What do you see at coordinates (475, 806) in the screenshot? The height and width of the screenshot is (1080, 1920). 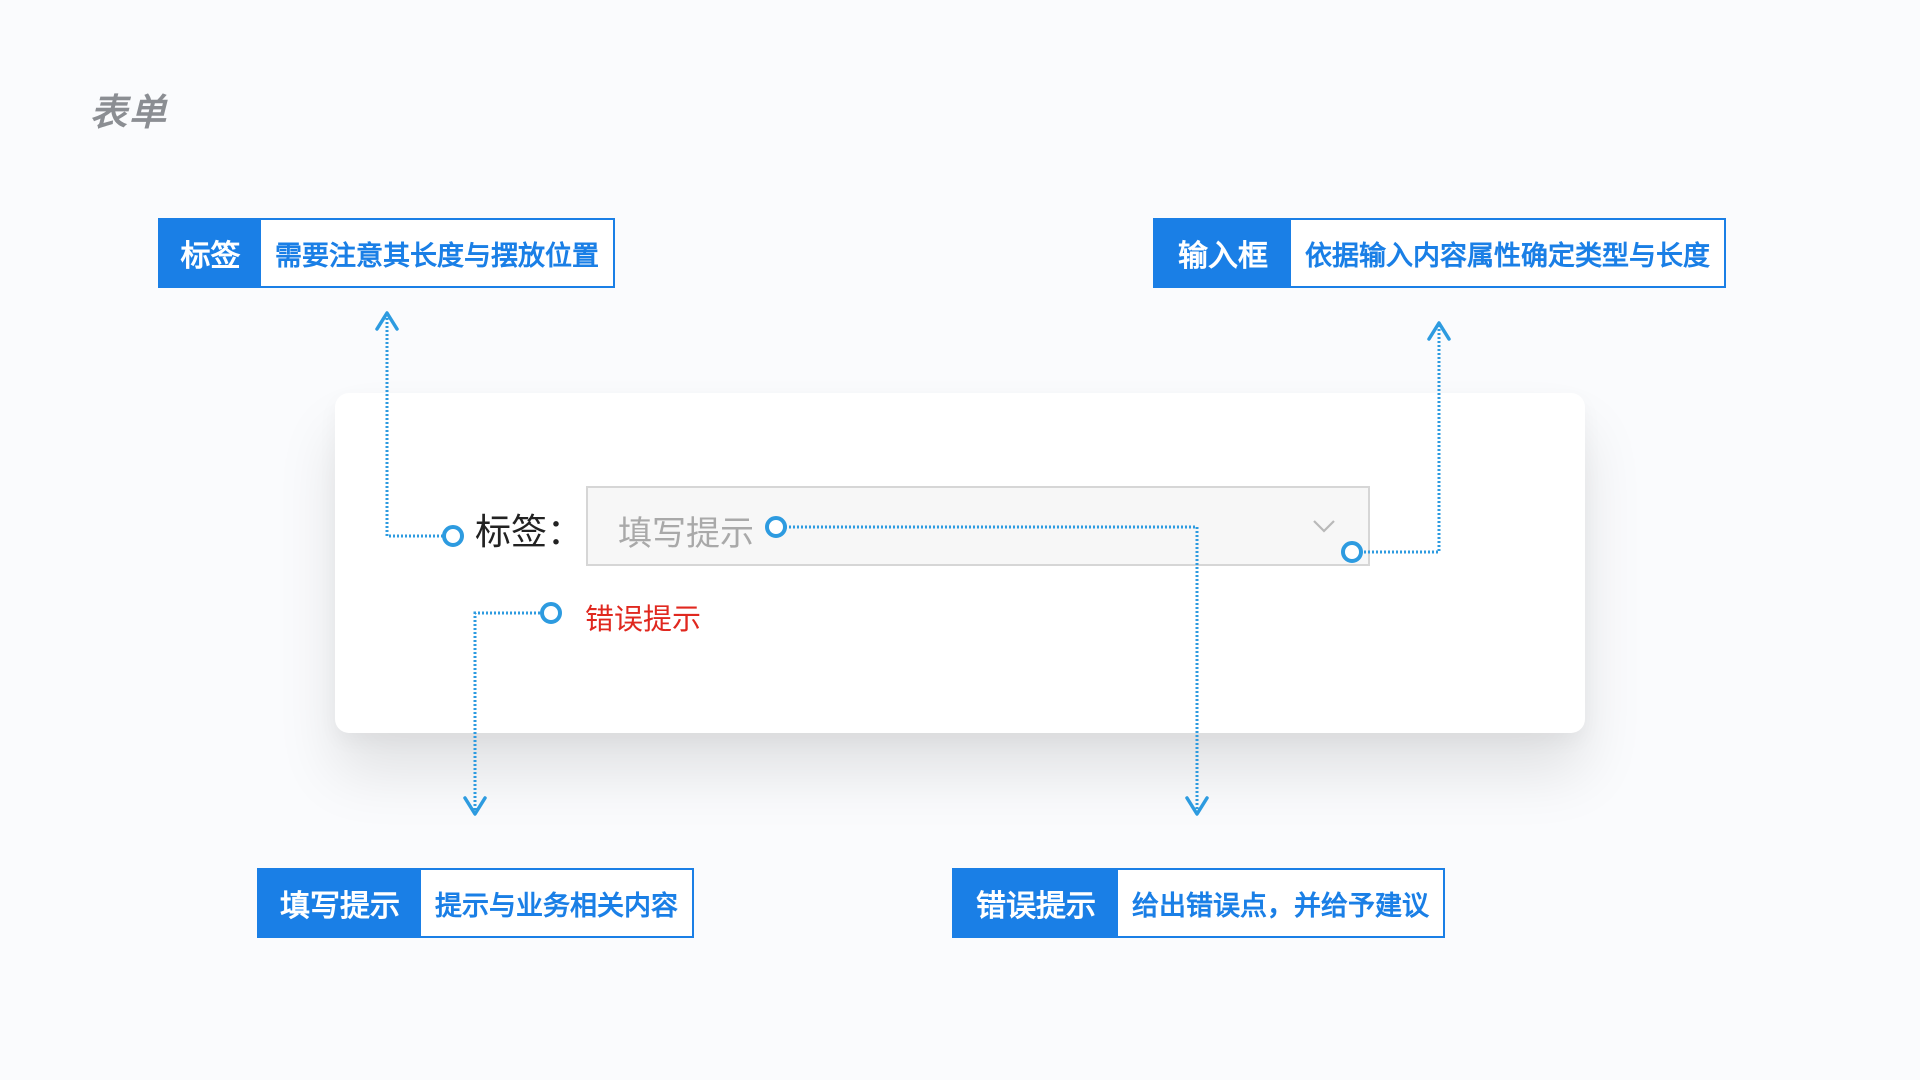 I see `arrow-down-error-icon` at bounding box center [475, 806].